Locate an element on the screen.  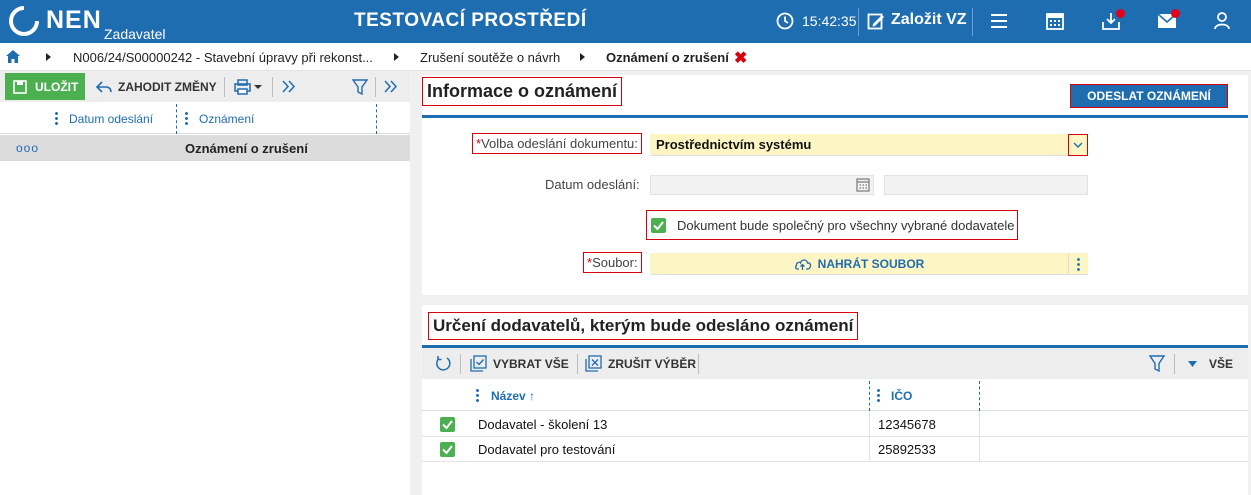
table-row: Dodavatel - školení 13 12345678 is located at coordinates (835, 424).